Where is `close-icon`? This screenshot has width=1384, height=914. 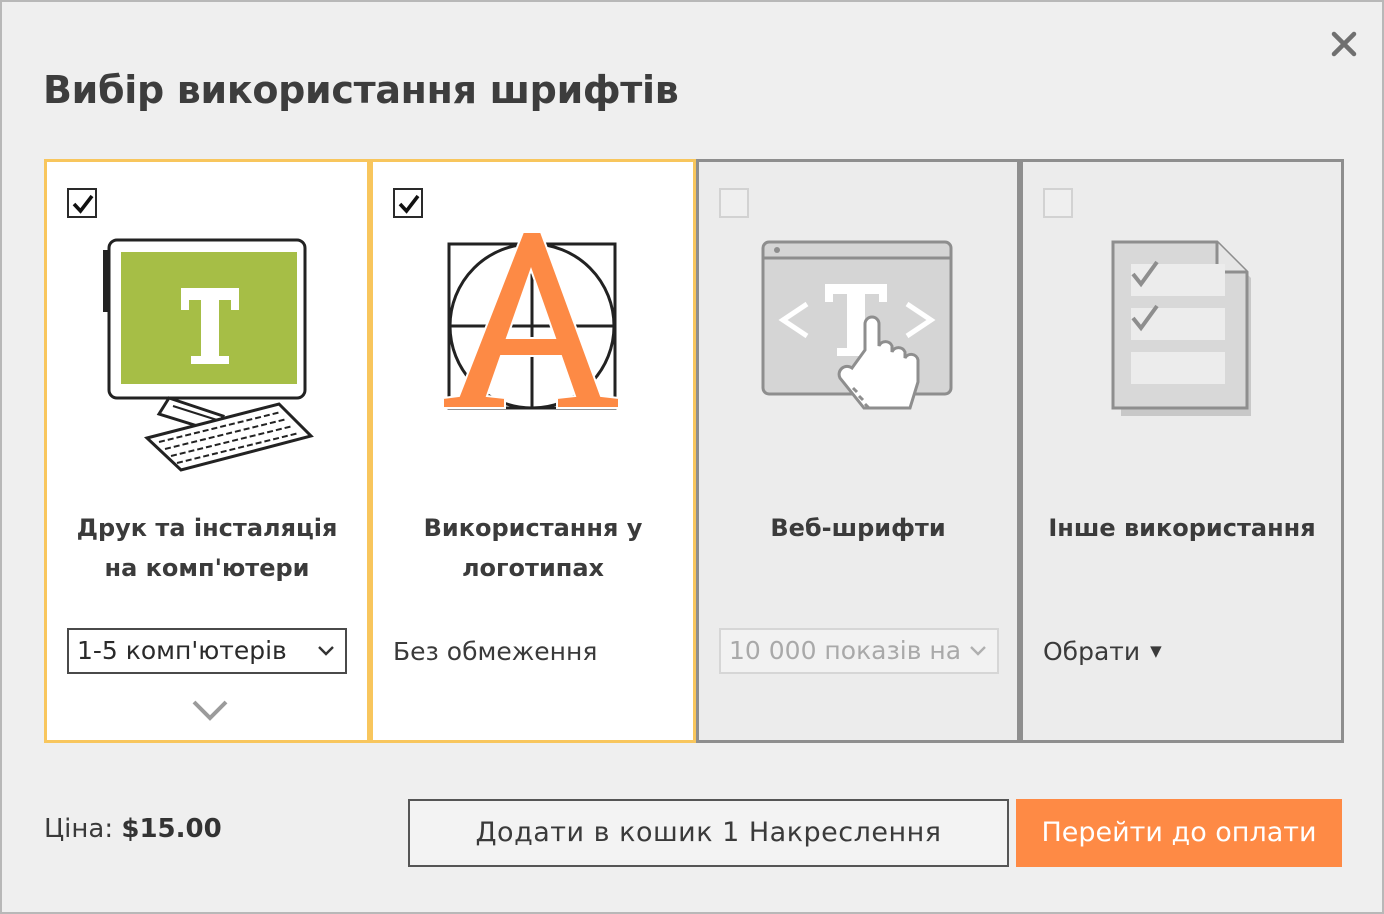 close-icon is located at coordinates (1344, 44).